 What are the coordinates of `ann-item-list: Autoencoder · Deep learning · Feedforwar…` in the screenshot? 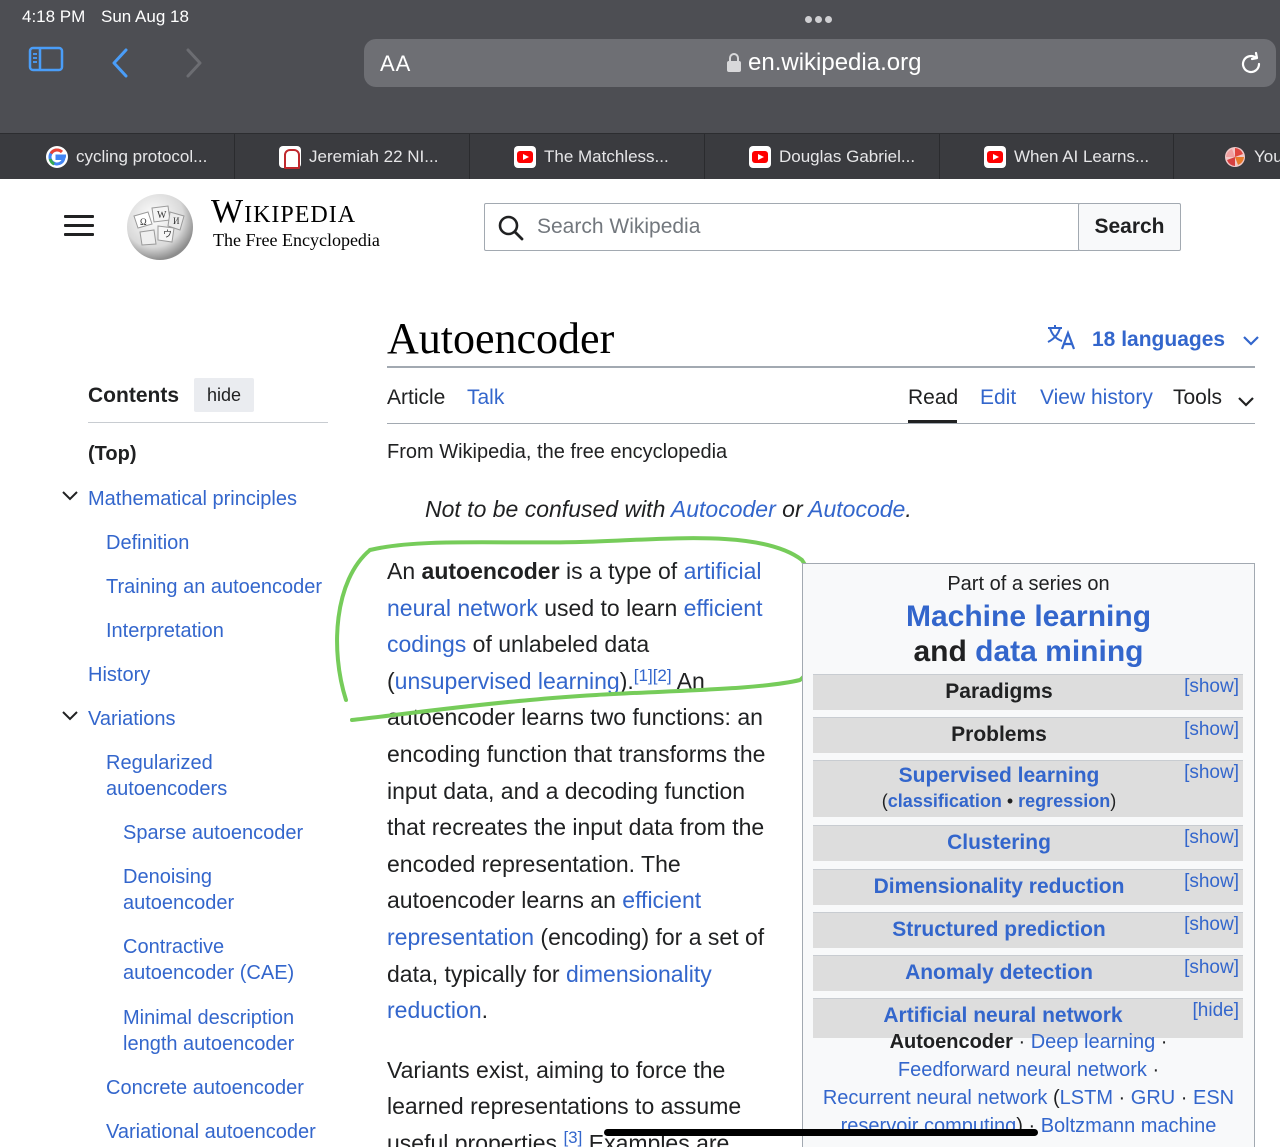 It's located at (1028, 1084).